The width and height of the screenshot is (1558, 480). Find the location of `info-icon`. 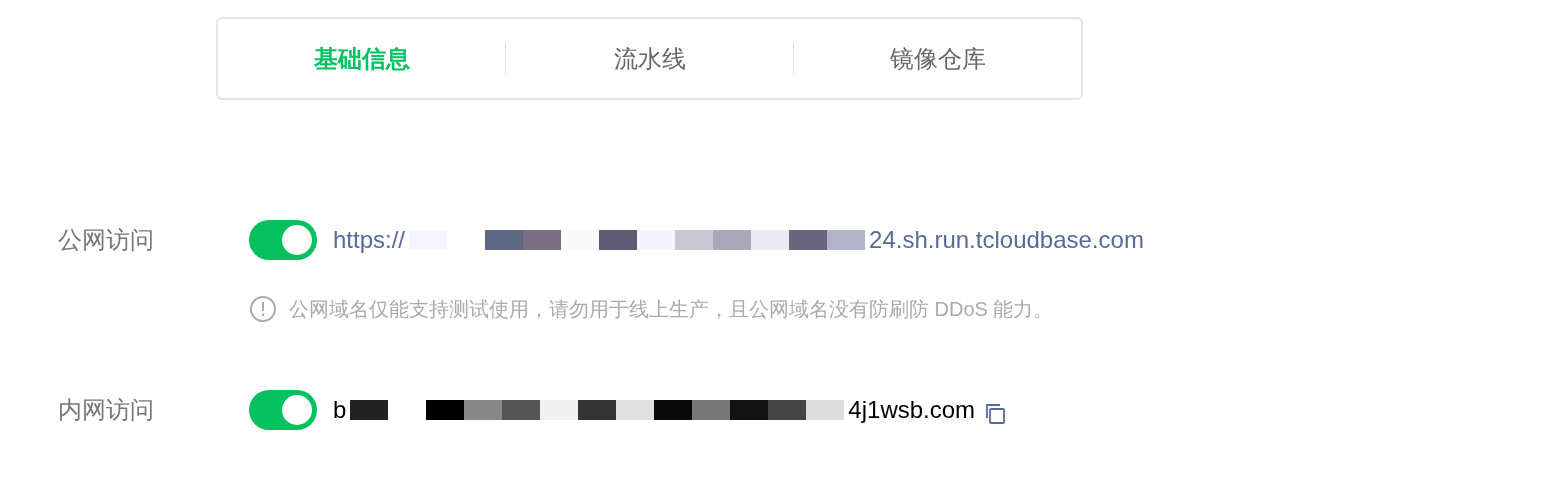

info-icon is located at coordinates (263, 309).